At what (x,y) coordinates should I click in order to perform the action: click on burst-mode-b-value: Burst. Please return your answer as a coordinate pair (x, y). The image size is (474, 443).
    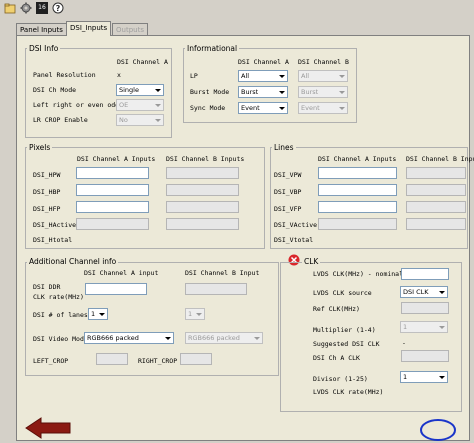
    Looking at the image, I should click on (310, 92).